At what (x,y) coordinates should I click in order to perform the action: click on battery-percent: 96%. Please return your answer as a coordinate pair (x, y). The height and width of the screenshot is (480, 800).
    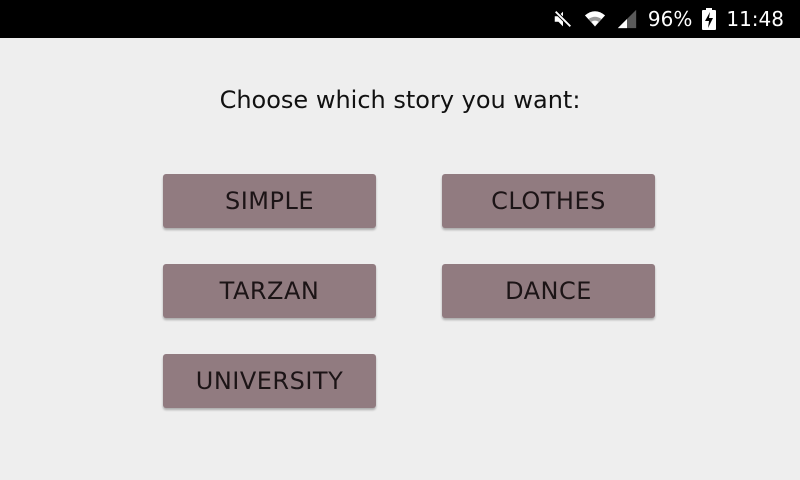
    Looking at the image, I should click on (670, 19).